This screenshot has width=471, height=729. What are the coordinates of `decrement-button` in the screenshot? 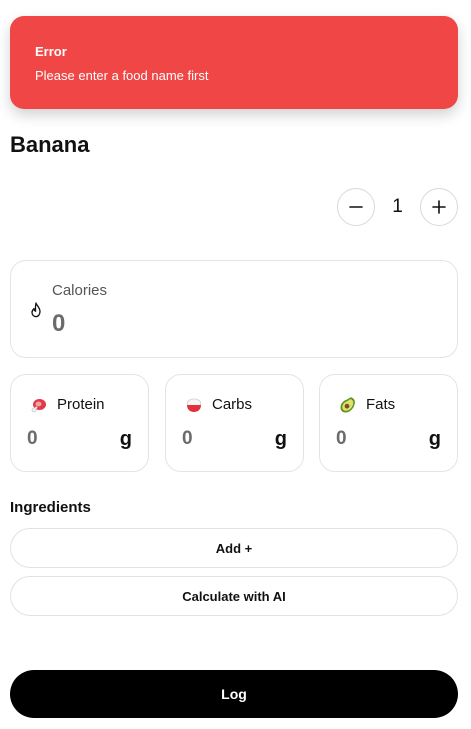 It's located at (356, 207).